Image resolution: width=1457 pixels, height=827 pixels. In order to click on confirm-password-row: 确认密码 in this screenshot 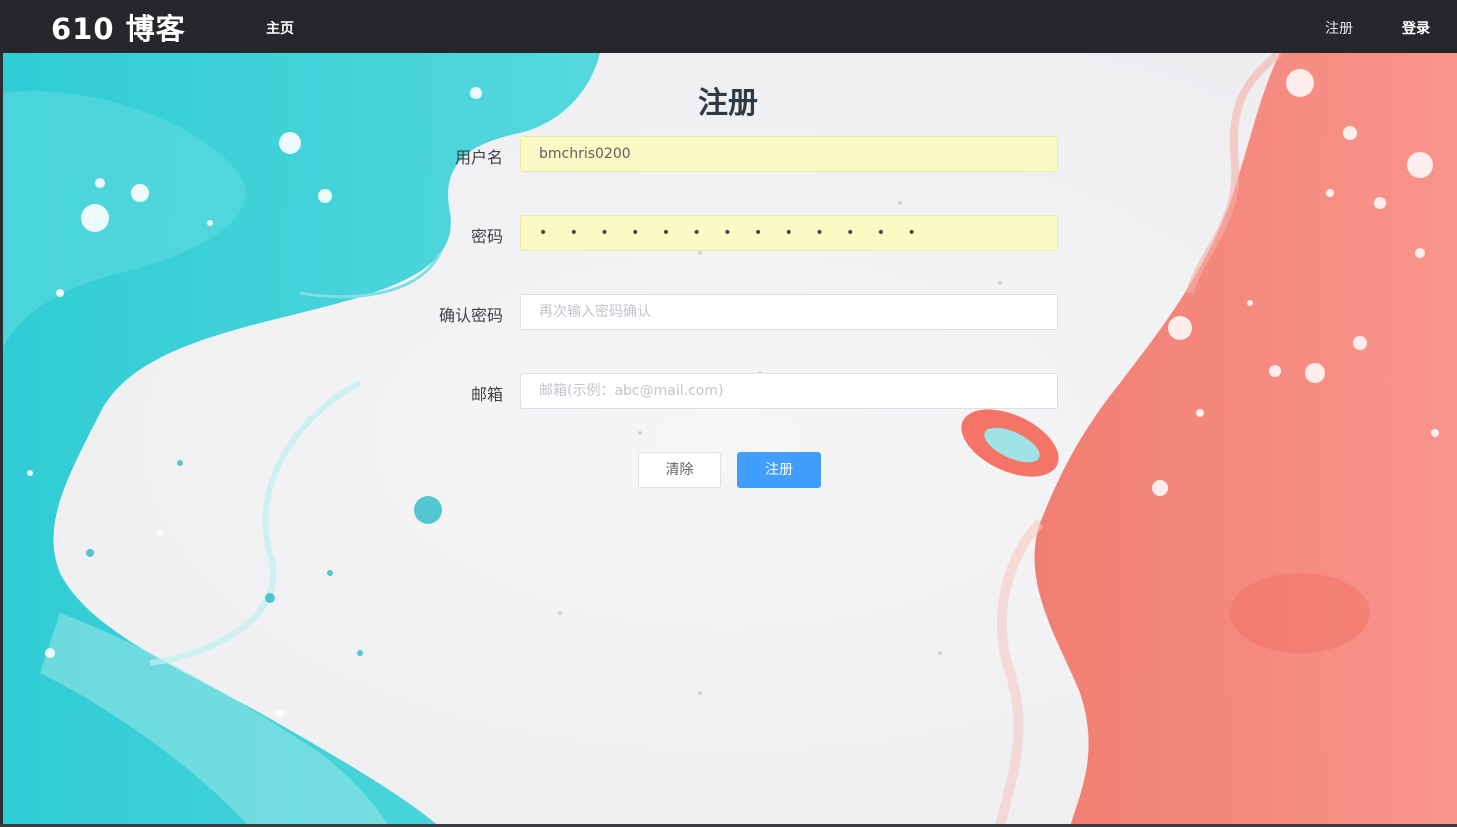, I will do `click(730, 312)`.